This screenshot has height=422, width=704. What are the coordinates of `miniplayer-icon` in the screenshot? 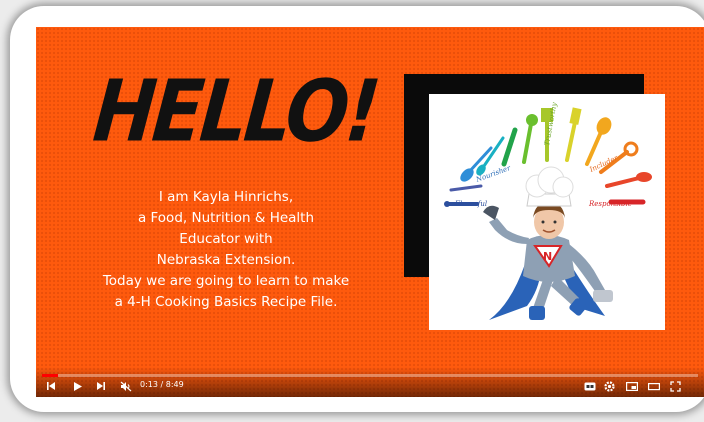 It's located at (632, 386).